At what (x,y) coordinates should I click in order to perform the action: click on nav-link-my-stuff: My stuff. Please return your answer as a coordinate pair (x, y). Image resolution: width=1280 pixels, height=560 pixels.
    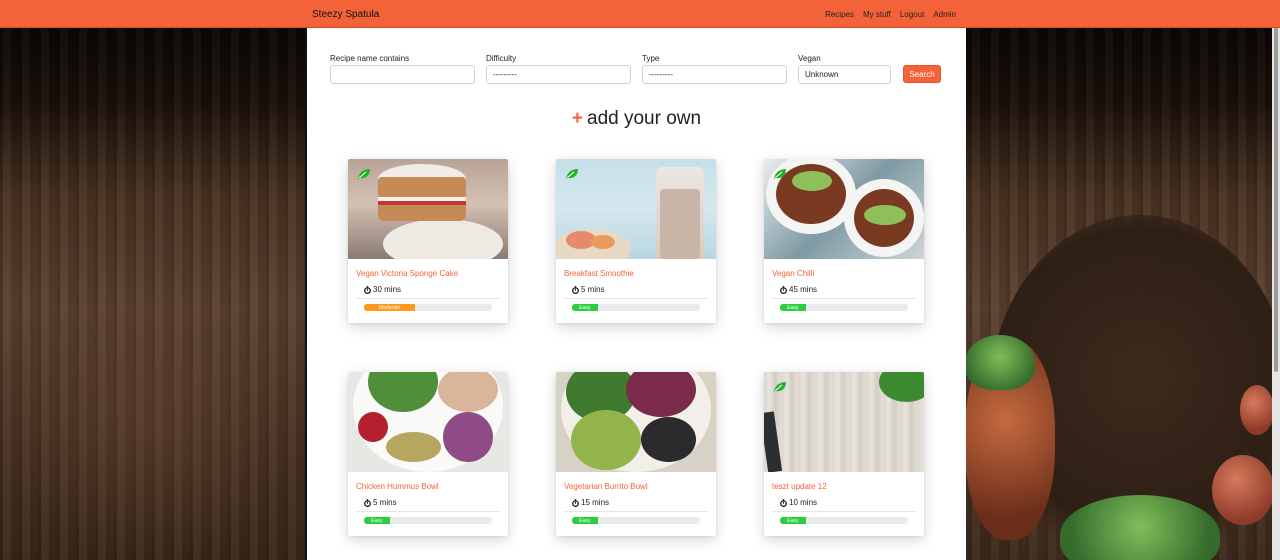
    Looking at the image, I should click on (877, 14).